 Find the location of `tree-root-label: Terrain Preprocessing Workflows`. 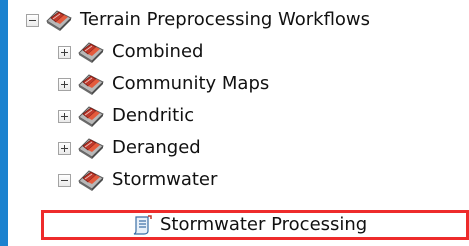

tree-root-label: Terrain Preprocessing Workflows is located at coordinates (225, 19).